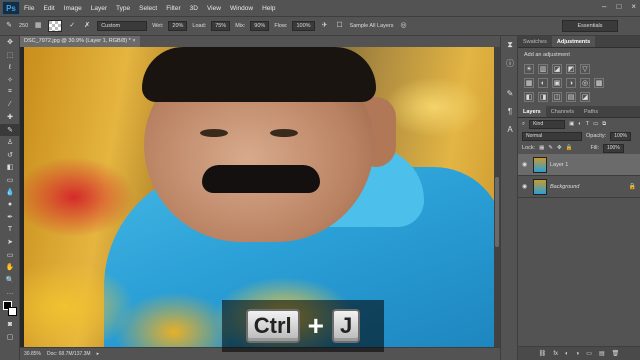  What do you see at coordinates (620, 136) in the screenshot?
I see `opacity-field: 100%` at bounding box center [620, 136].